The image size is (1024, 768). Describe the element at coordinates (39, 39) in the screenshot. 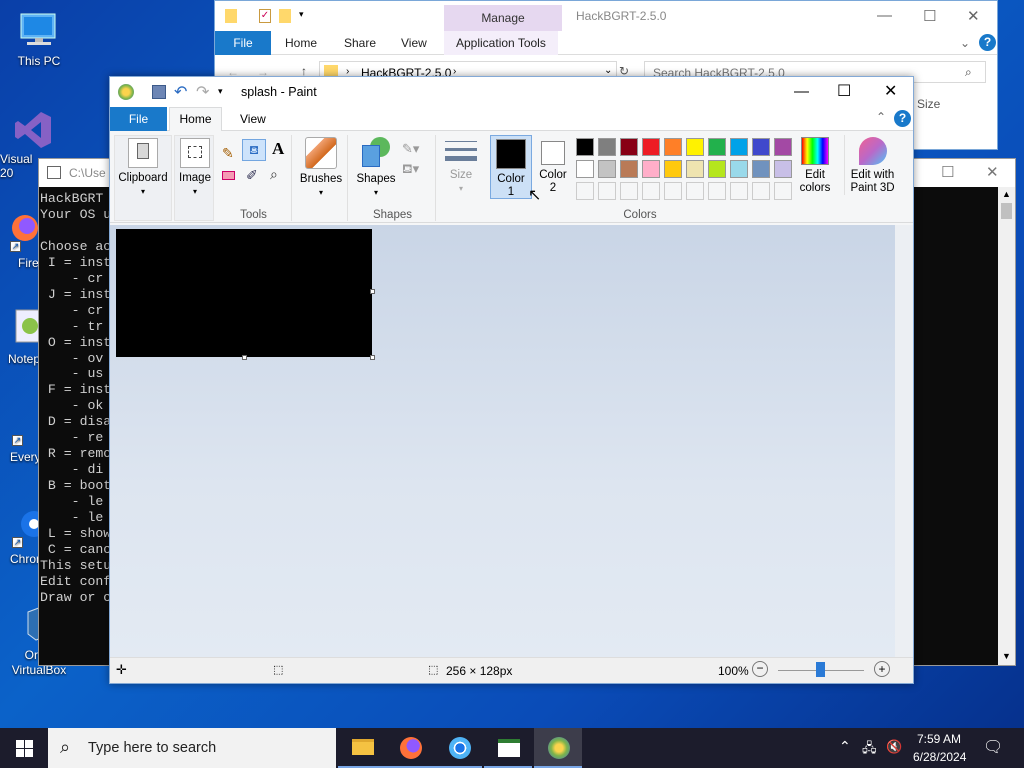

I see `desktop-icon-this-pc: This PC` at that location.